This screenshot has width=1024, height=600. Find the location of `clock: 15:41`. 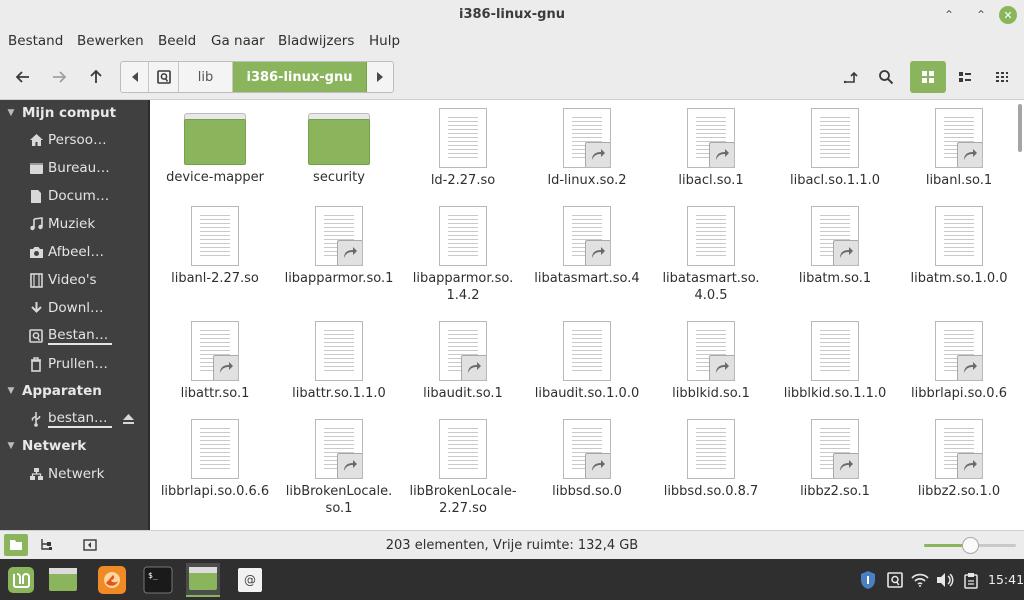

clock: 15:41 is located at coordinates (1006, 579).